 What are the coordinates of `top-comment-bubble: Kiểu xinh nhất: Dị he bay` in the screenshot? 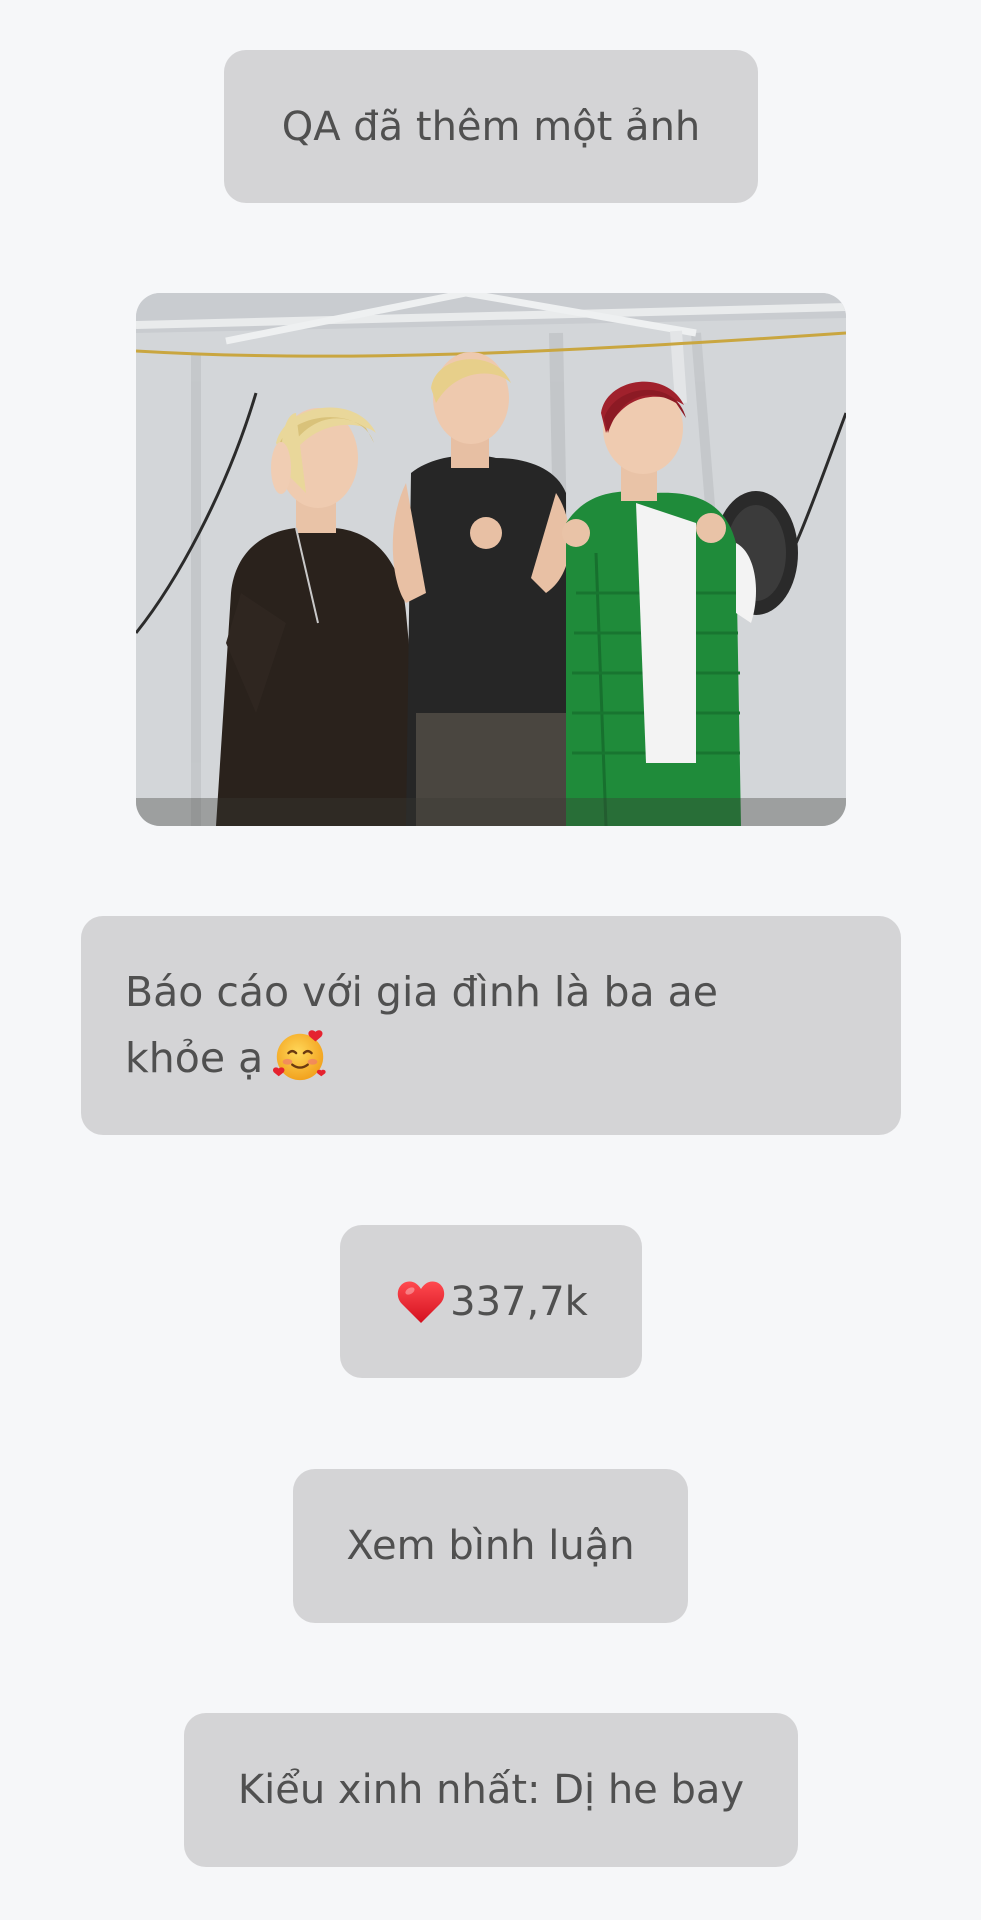 It's located at (491, 1790).